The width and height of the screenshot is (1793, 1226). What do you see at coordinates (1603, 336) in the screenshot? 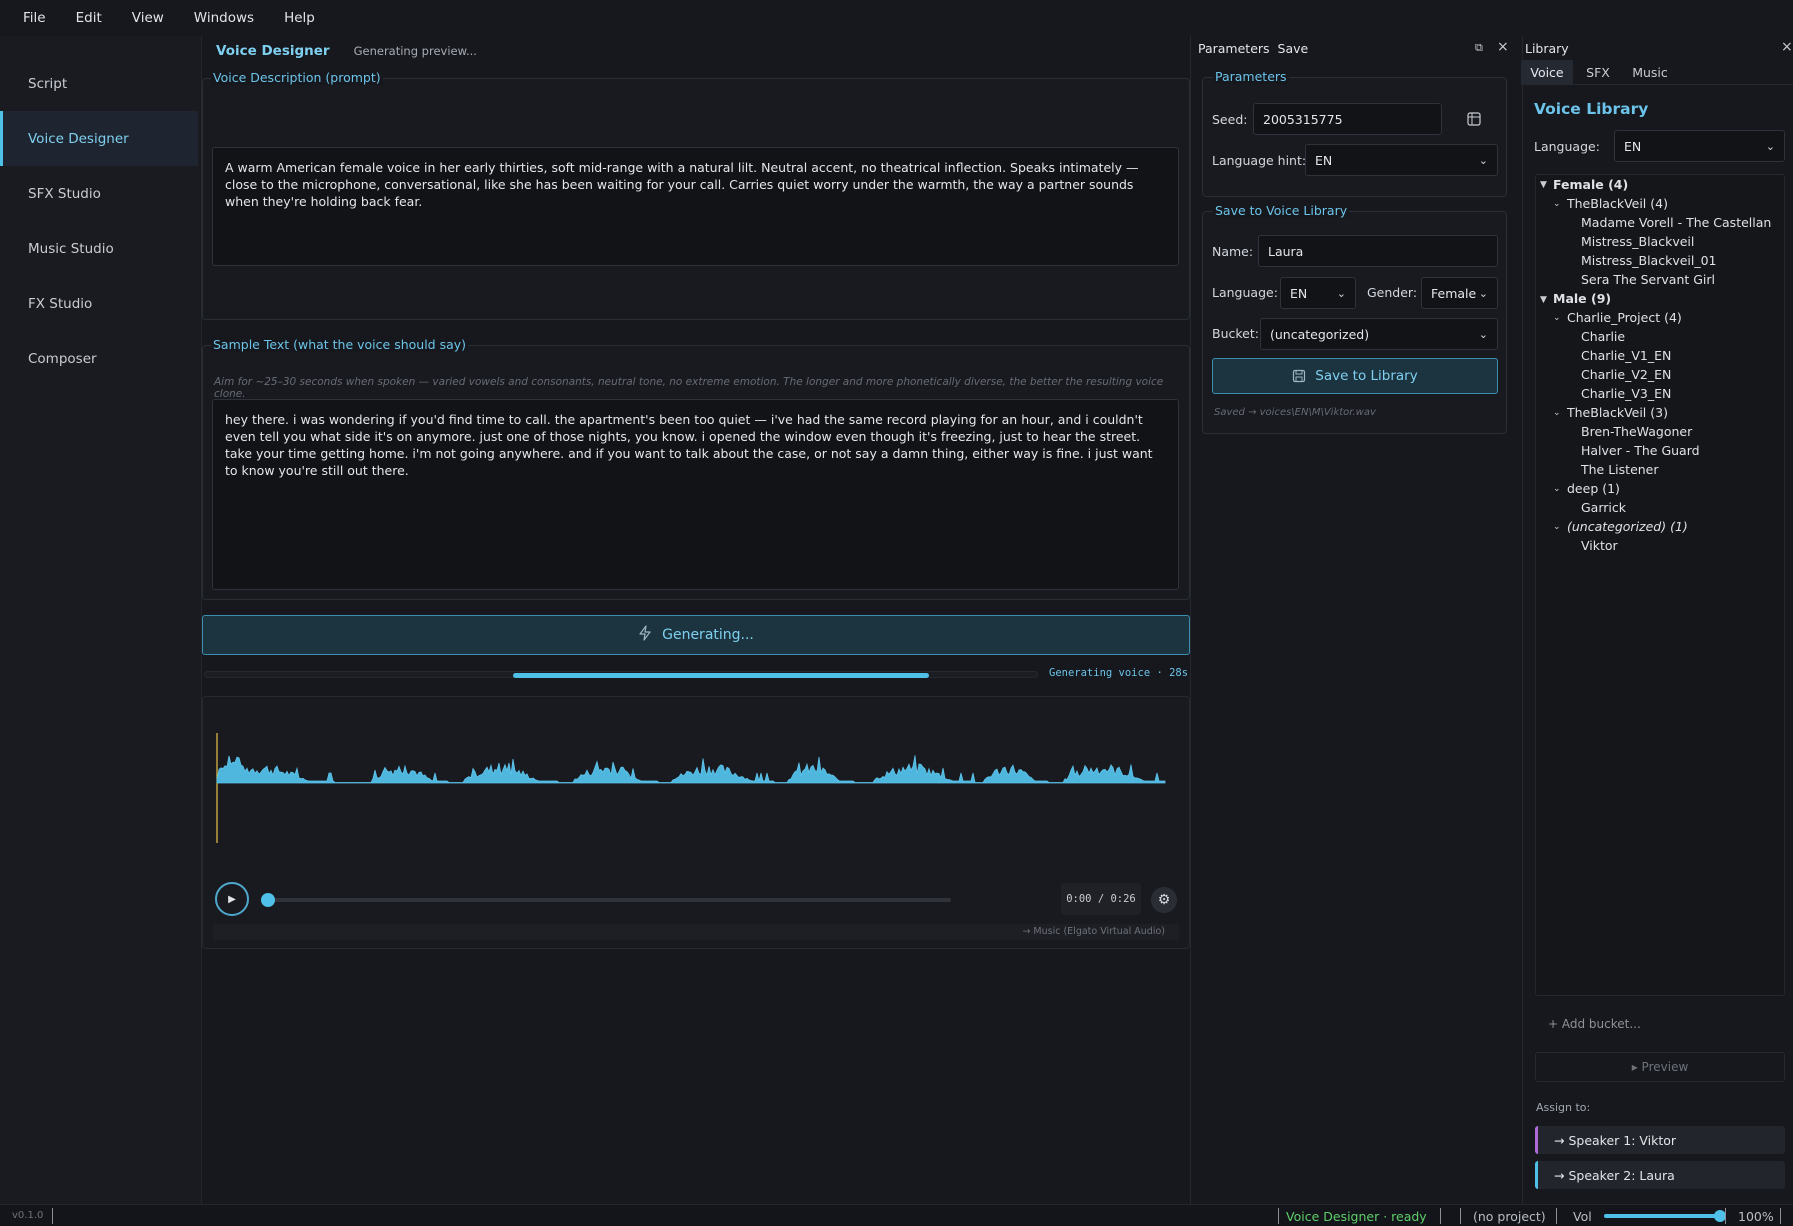
I see `tree-voice-item: Charlie` at bounding box center [1603, 336].